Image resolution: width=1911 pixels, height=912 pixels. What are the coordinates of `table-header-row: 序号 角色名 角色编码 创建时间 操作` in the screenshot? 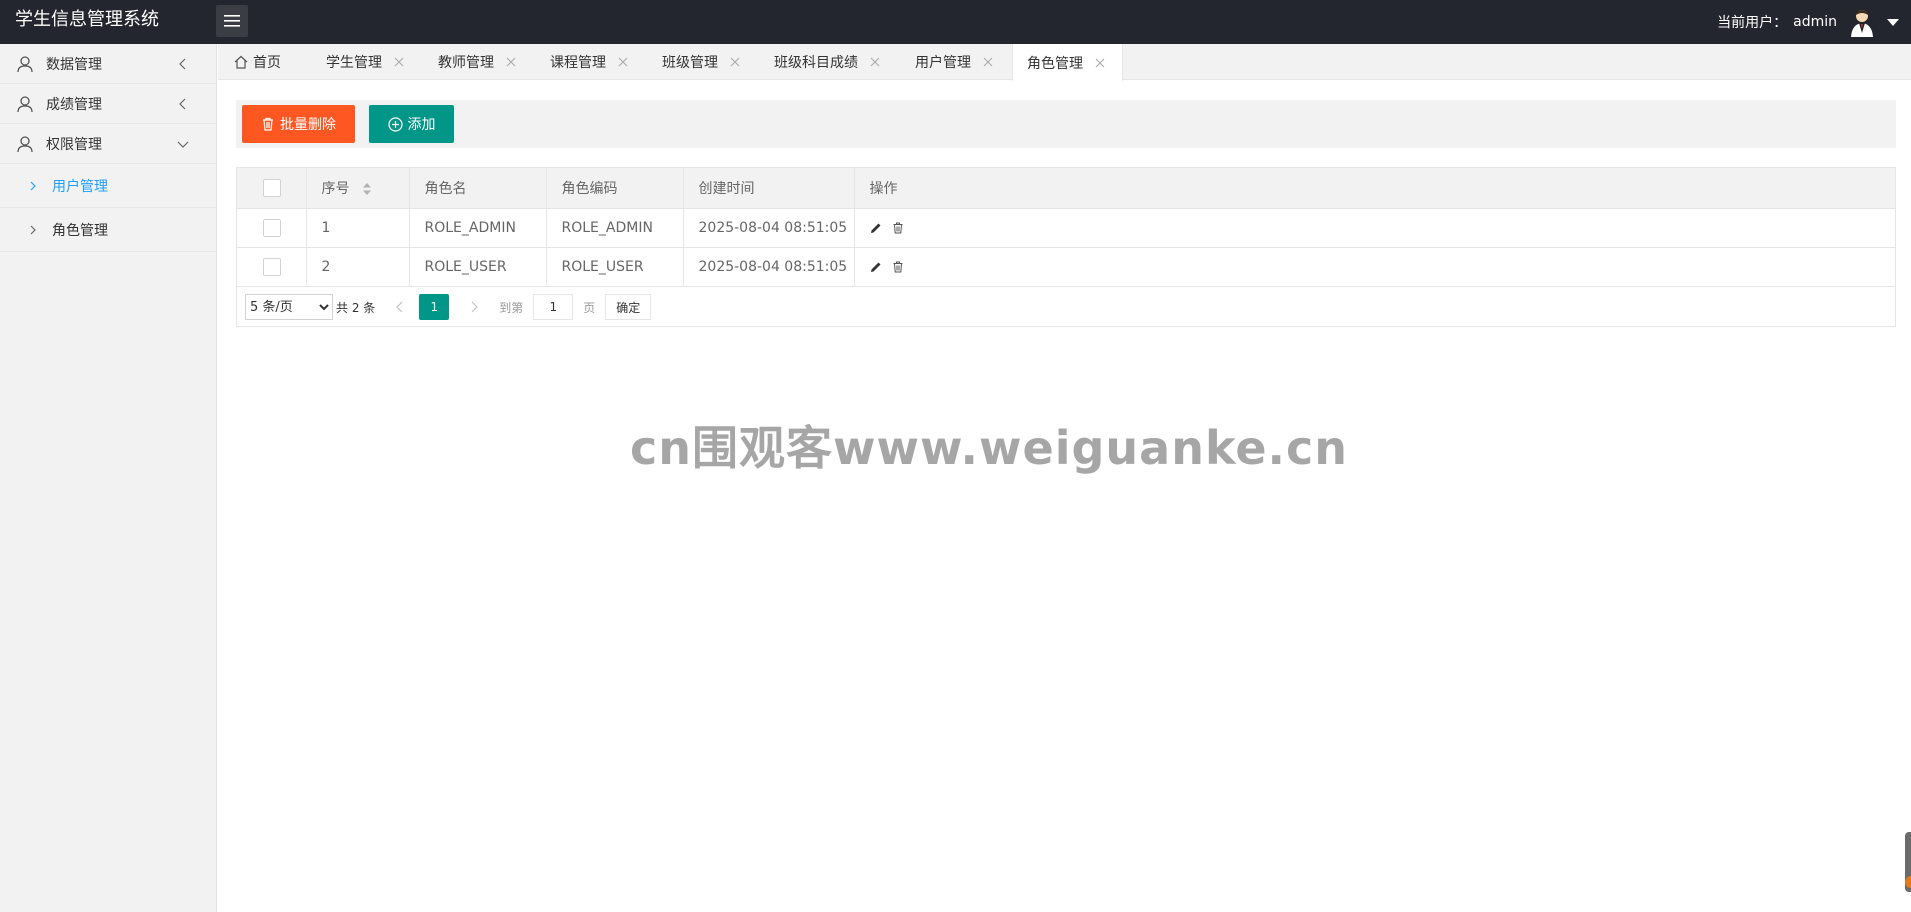 It's located at (1066, 188).